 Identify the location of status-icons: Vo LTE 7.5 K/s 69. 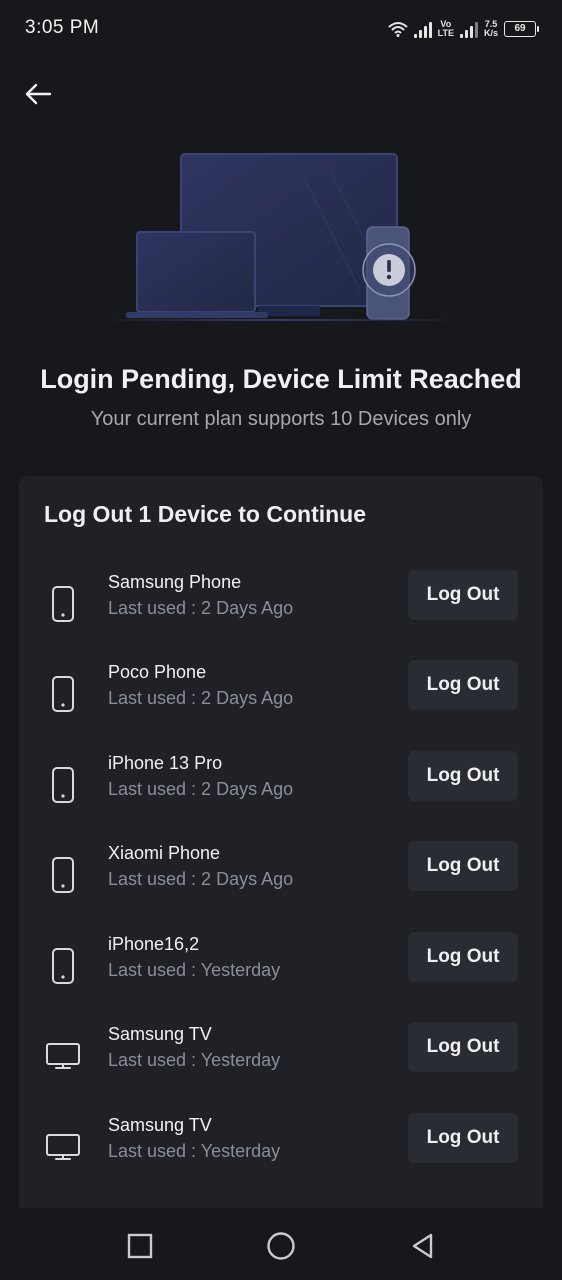
(463, 29).